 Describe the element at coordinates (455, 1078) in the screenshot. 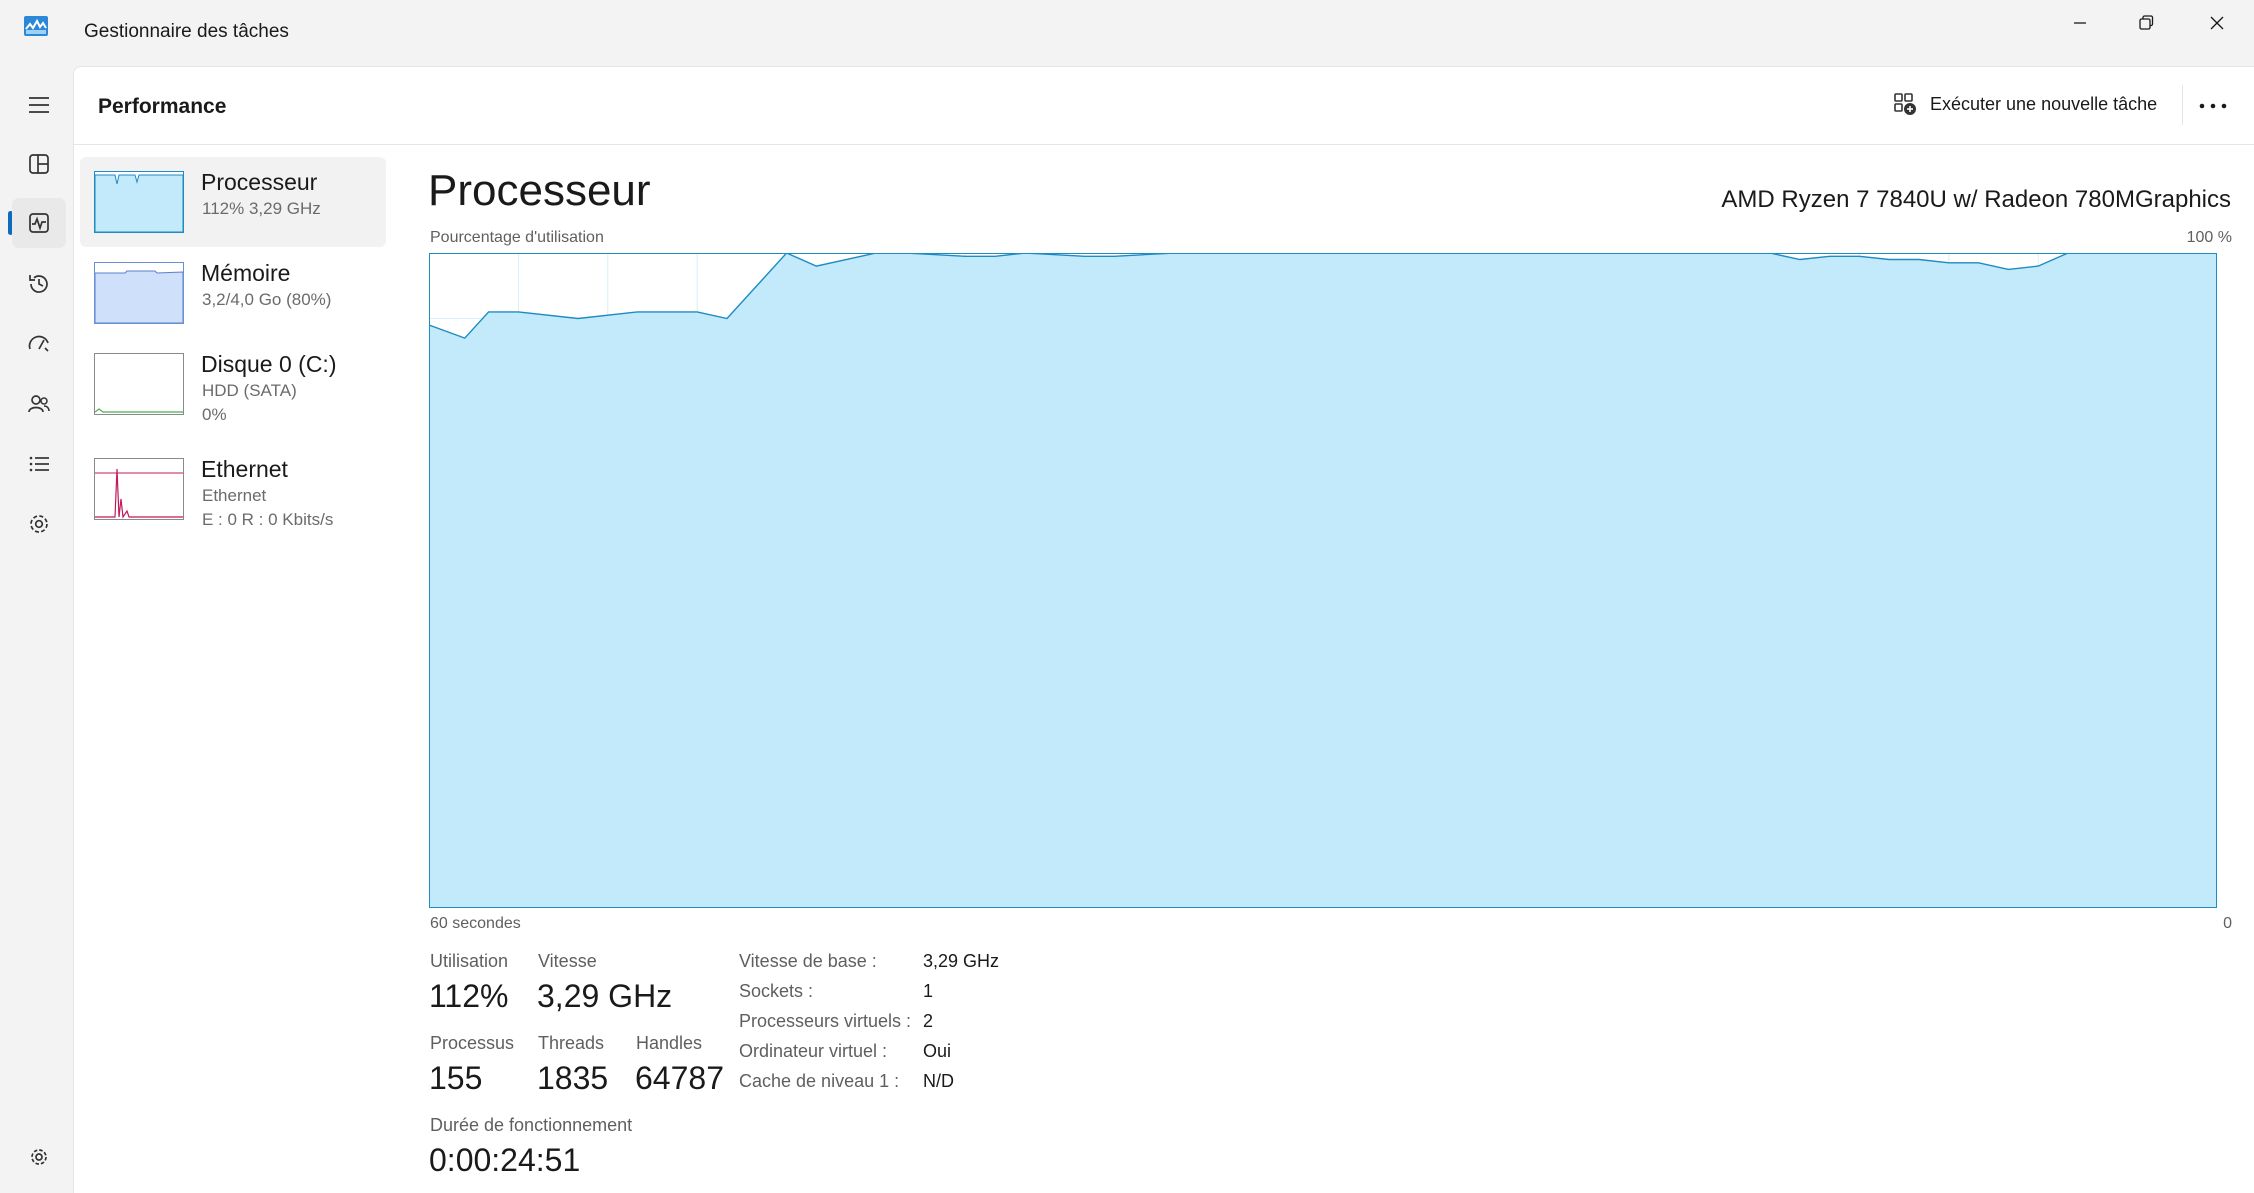

I see `stat-processus-value: 155` at that location.